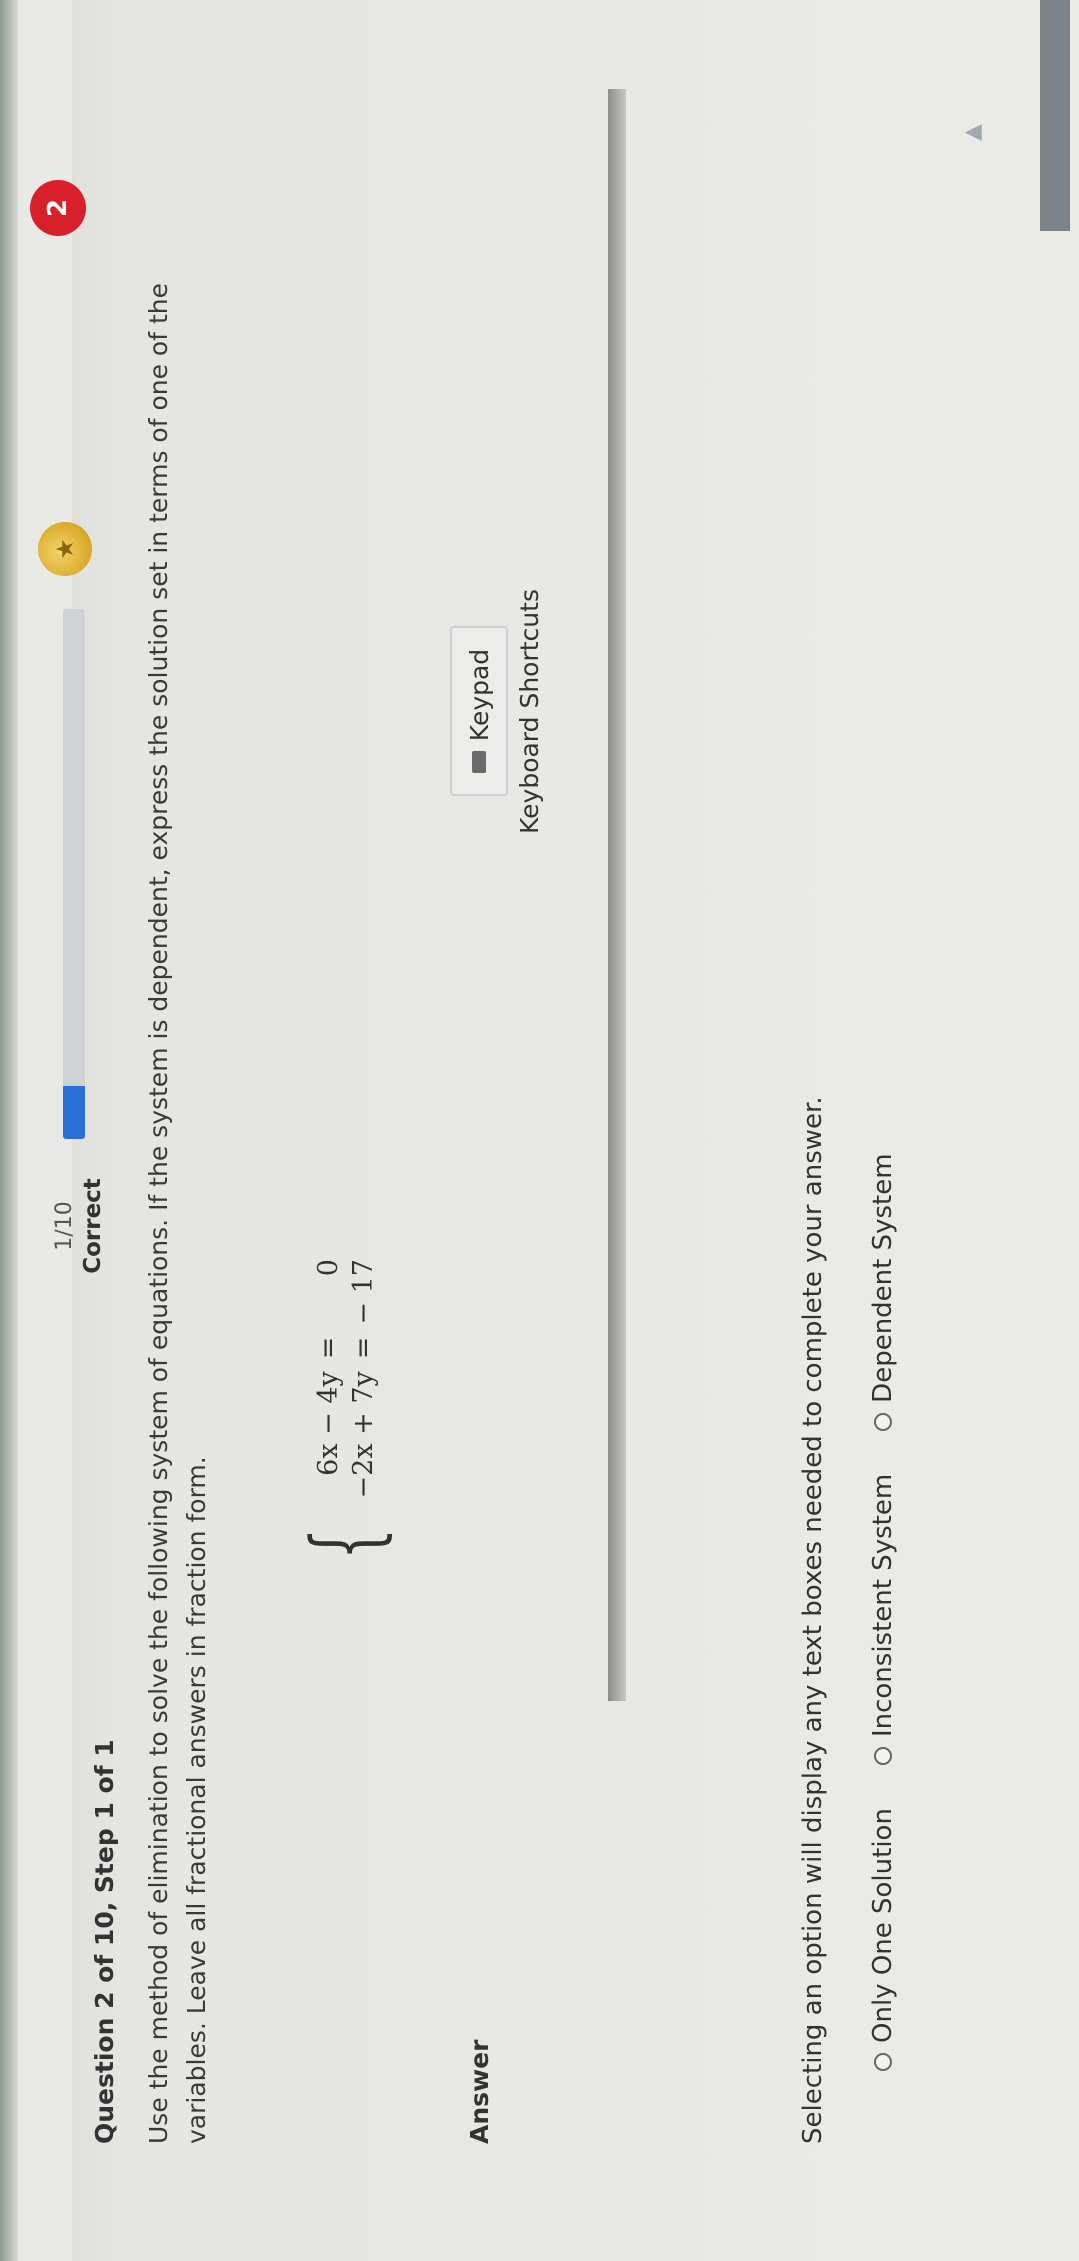 Image resolution: width=1079 pixels, height=2261 pixels. What do you see at coordinates (363, 1435) in the screenshot?
I see `equation-lhs: −2x + 7y` at bounding box center [363, 1435].